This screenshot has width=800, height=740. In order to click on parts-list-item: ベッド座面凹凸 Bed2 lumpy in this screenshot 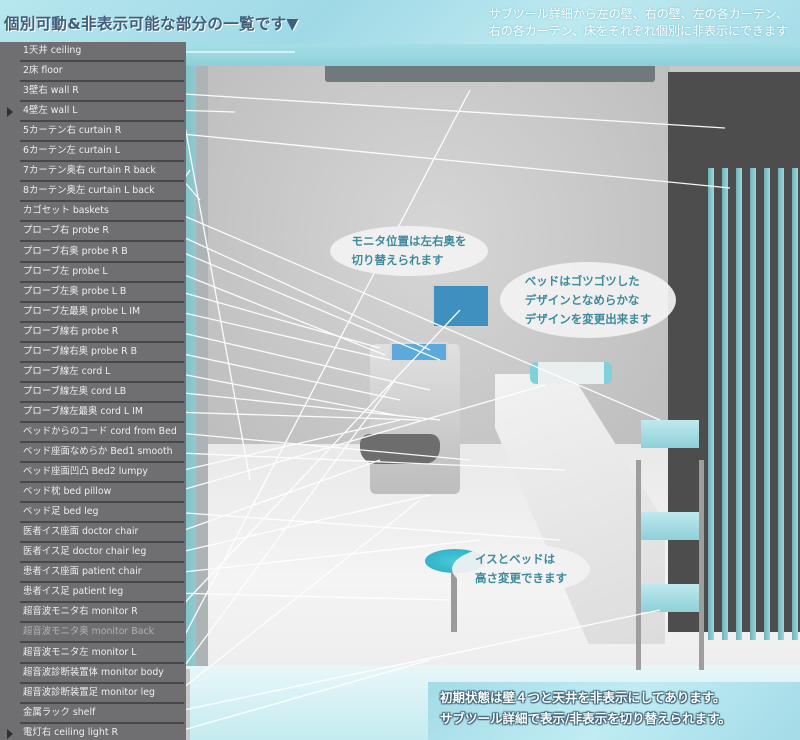, I will do `click(102, 473)`.